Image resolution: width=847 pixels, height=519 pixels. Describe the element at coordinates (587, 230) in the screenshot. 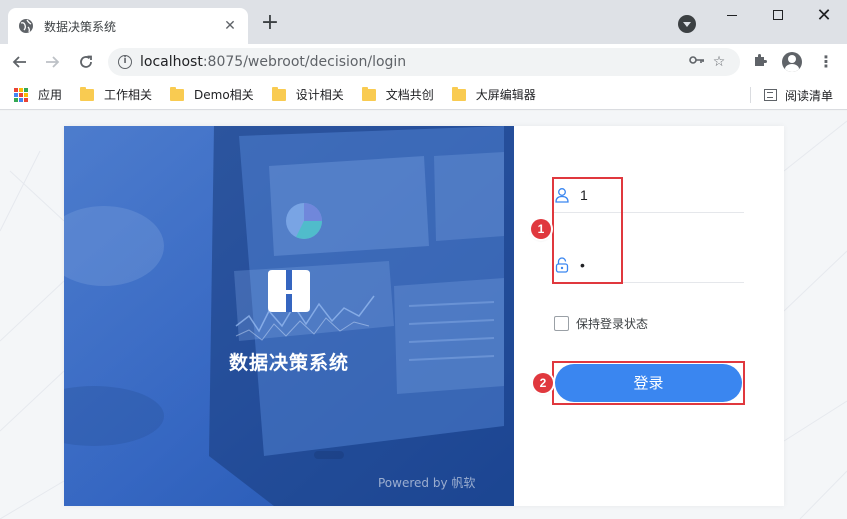

I see `annotation-box-credentials` at that location.